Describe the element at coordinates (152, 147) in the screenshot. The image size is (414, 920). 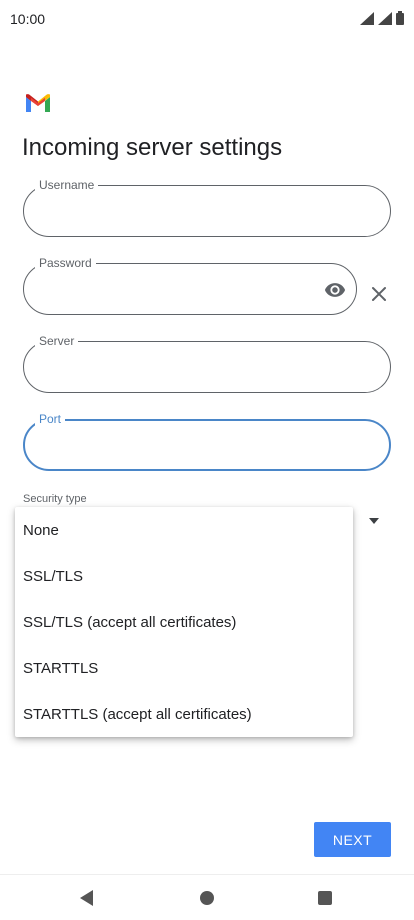
I see `page-title: Incoming server settings` at that location.